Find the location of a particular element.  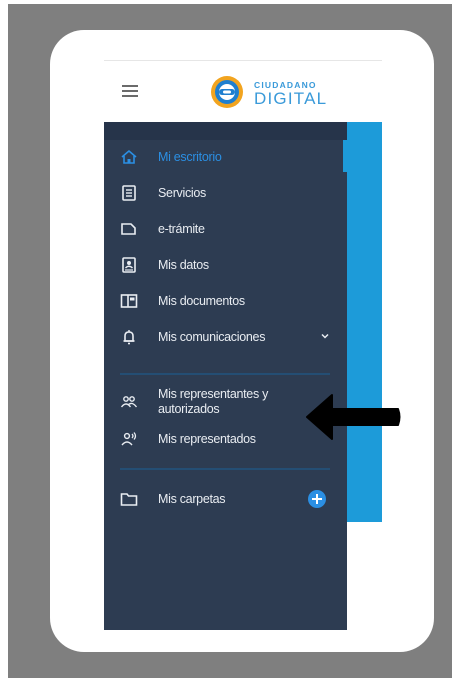

sidebar-item-mis-documentos: Mis documentos is located at coordinates (225, 301).